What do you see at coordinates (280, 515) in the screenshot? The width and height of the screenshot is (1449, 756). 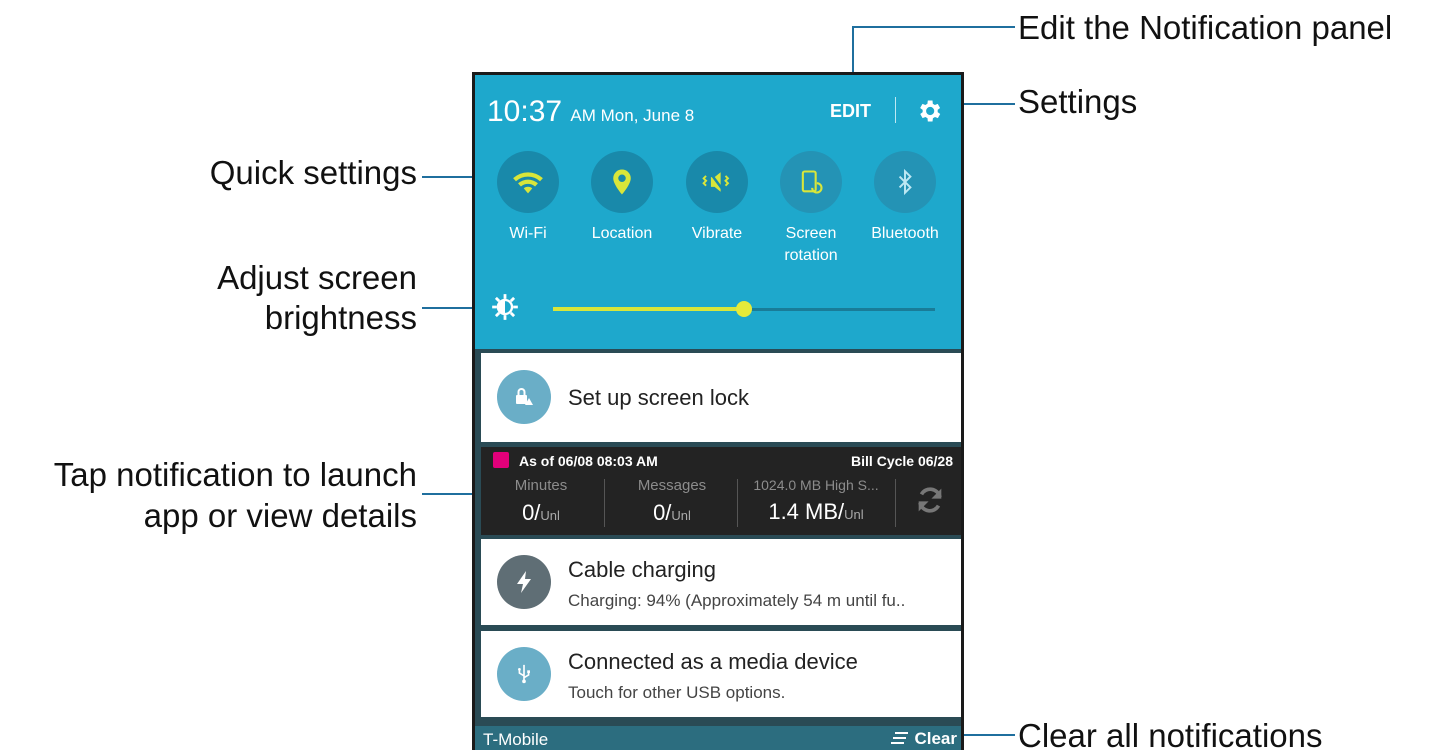 I see `callout-tap-2: app or view details` at bounding box center [280, 515].